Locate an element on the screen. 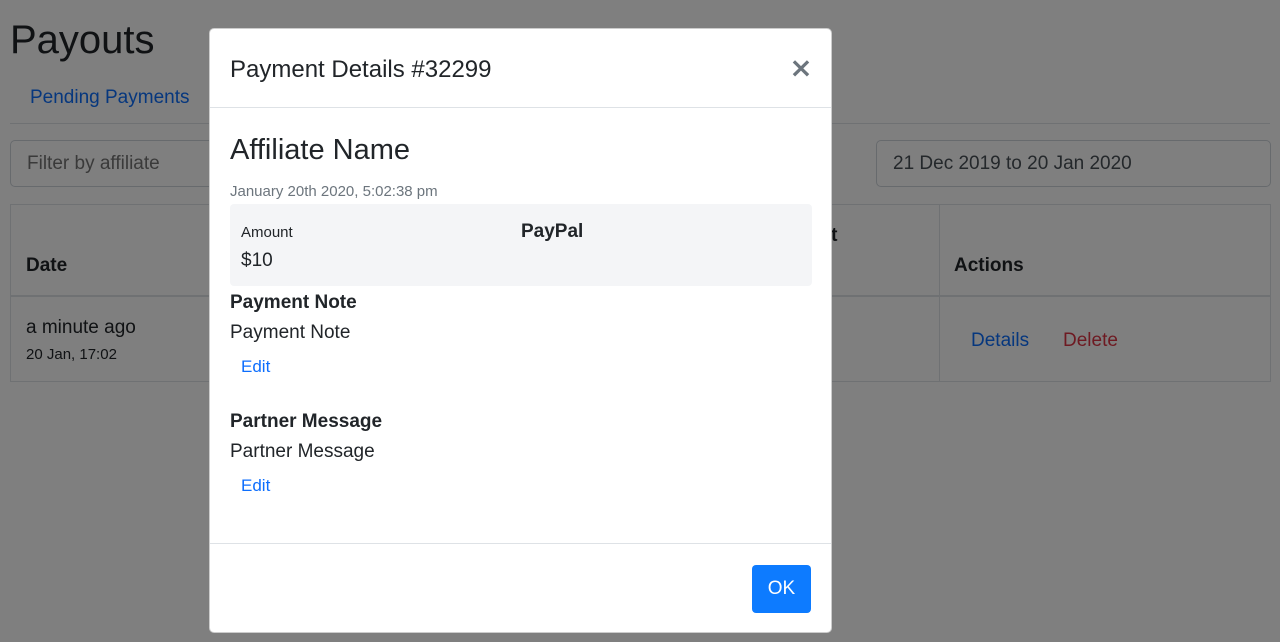 The width and height of the screenshot is (1280, 642). partner-message-text: Partner Message is located at coordinates (302, 451).